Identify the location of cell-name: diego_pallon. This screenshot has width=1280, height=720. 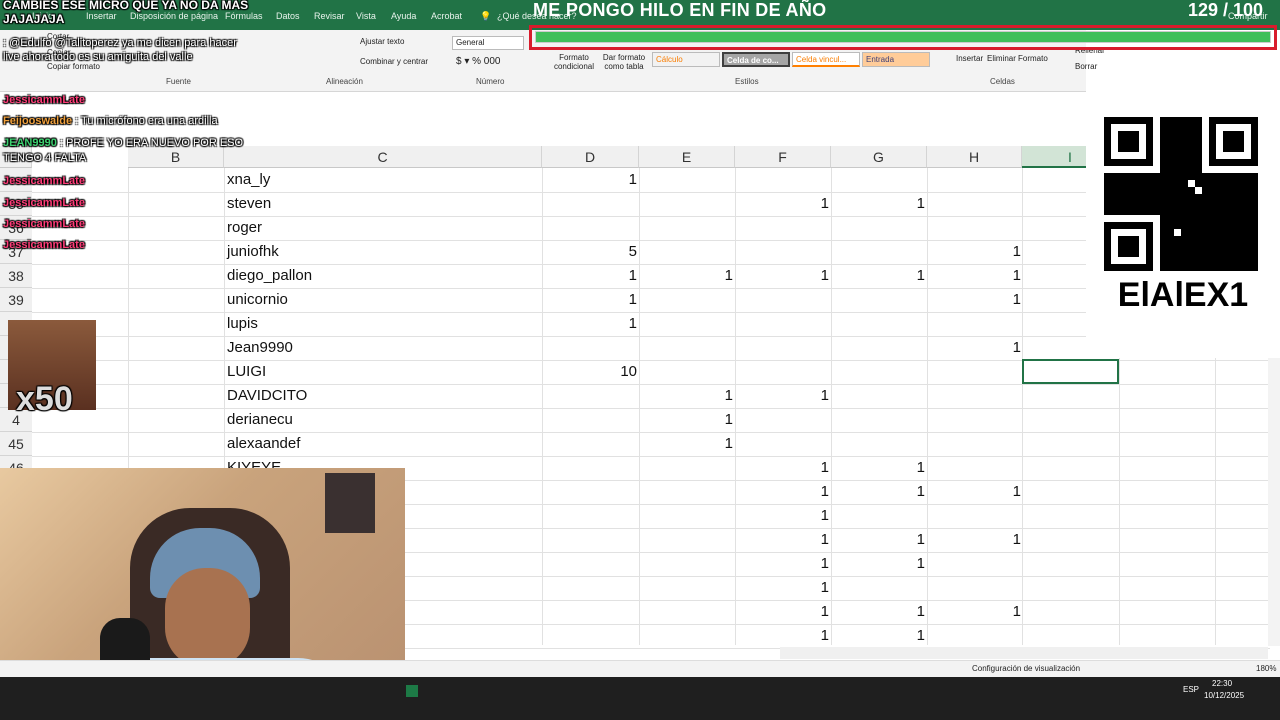
(269, 275).